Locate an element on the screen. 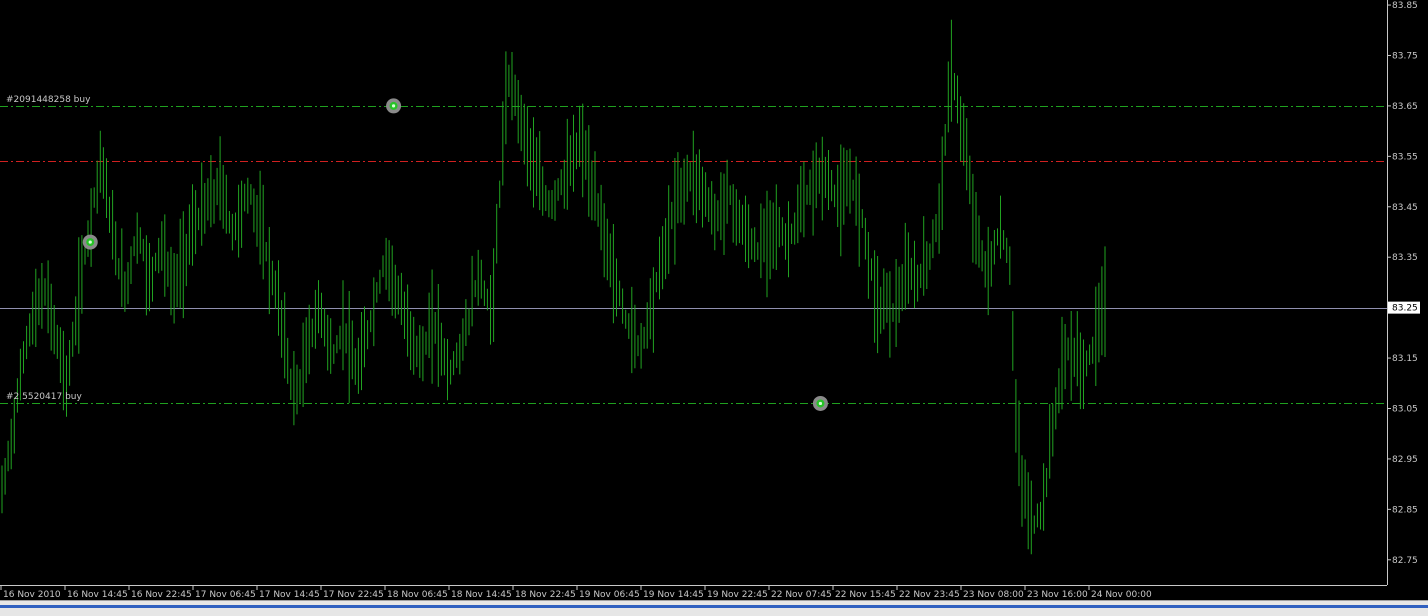  price-tick-label: 83.55 is located at coordinates (1405, 157).